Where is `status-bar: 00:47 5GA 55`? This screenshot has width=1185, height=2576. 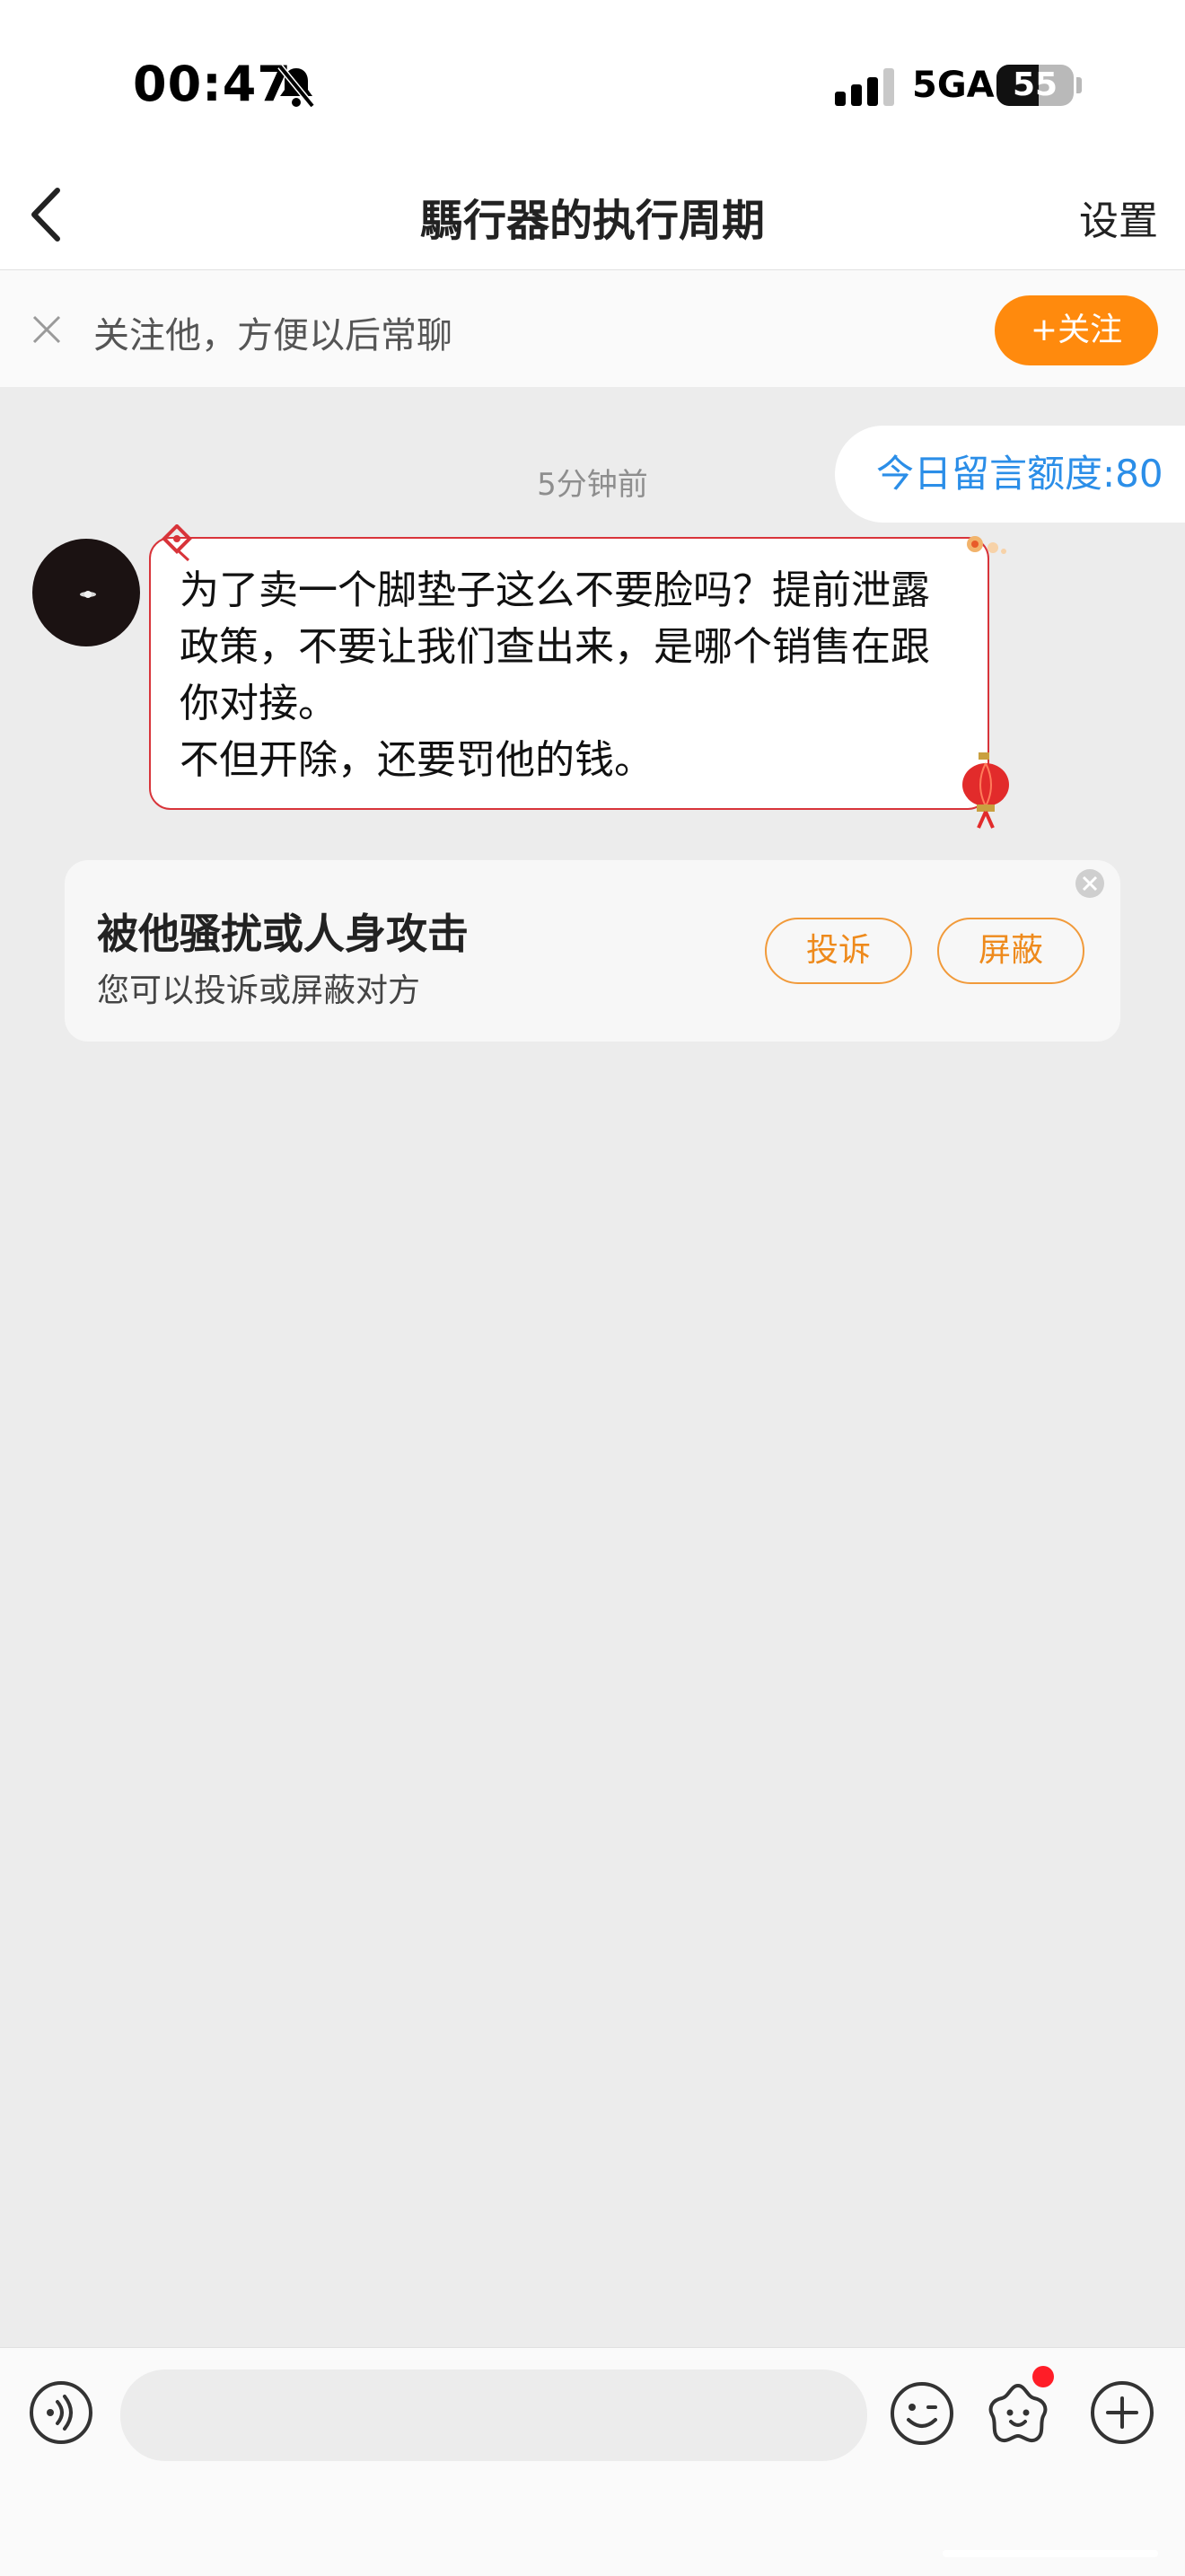 status-bar: 00:47 5GA 55 is located at coordinates (592, 81).